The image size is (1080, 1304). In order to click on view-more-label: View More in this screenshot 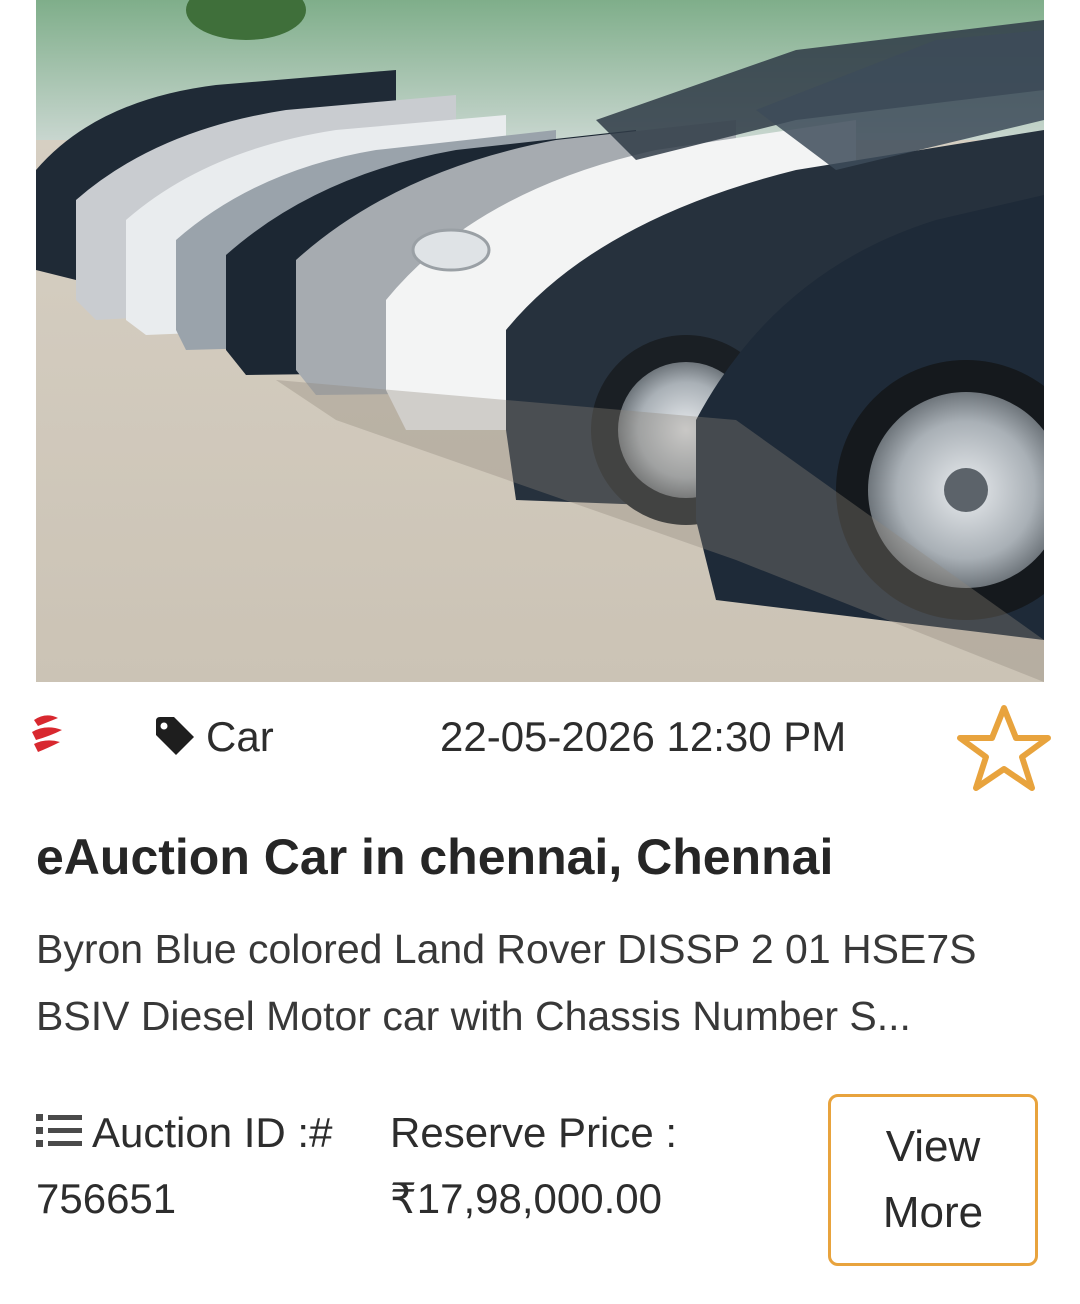, I will do `click(933, 1179)`.